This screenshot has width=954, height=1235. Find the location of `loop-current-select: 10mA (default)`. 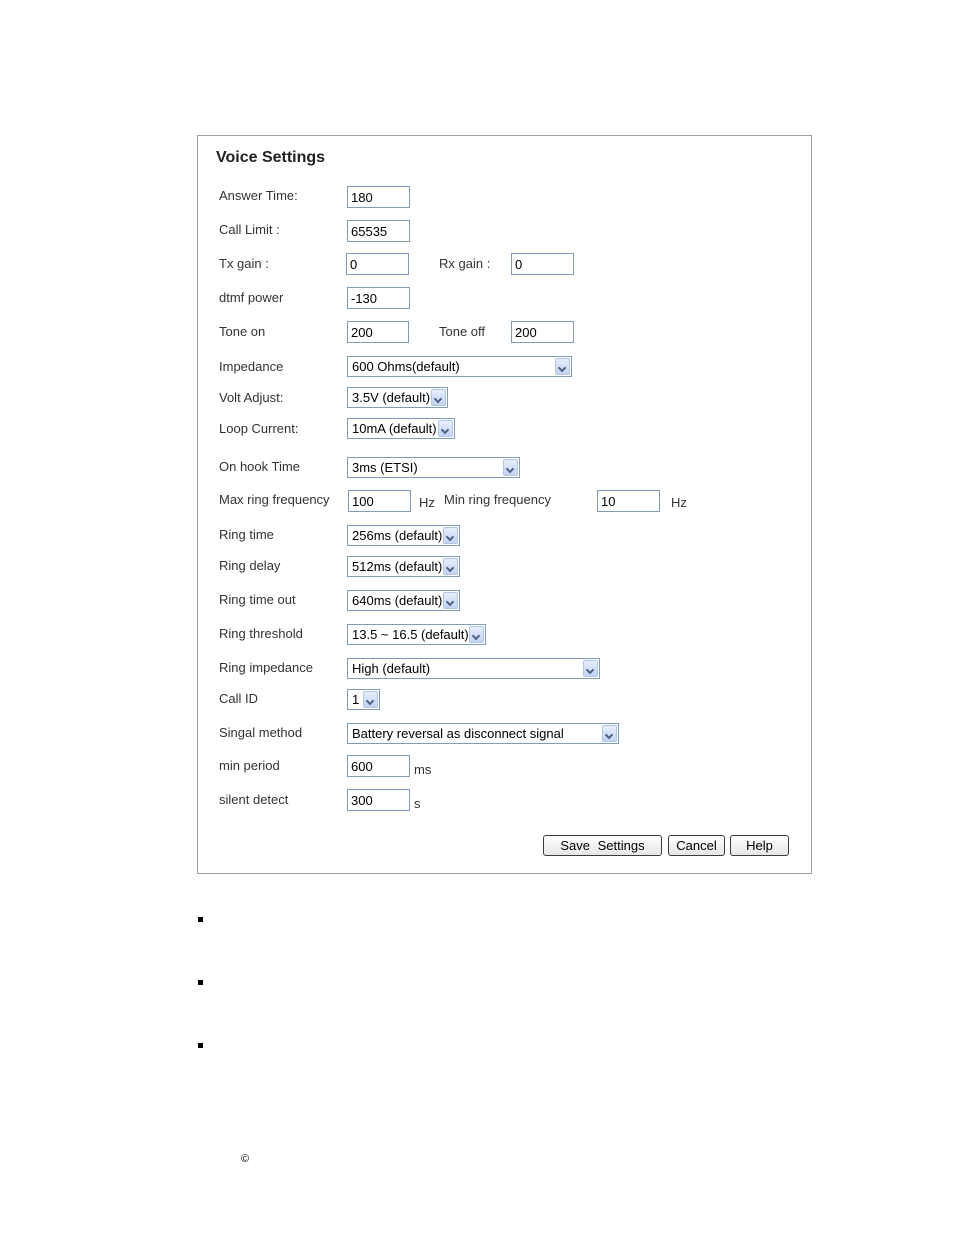

loop-current-select: 10mA (default) is located at coordinates (401, 428).